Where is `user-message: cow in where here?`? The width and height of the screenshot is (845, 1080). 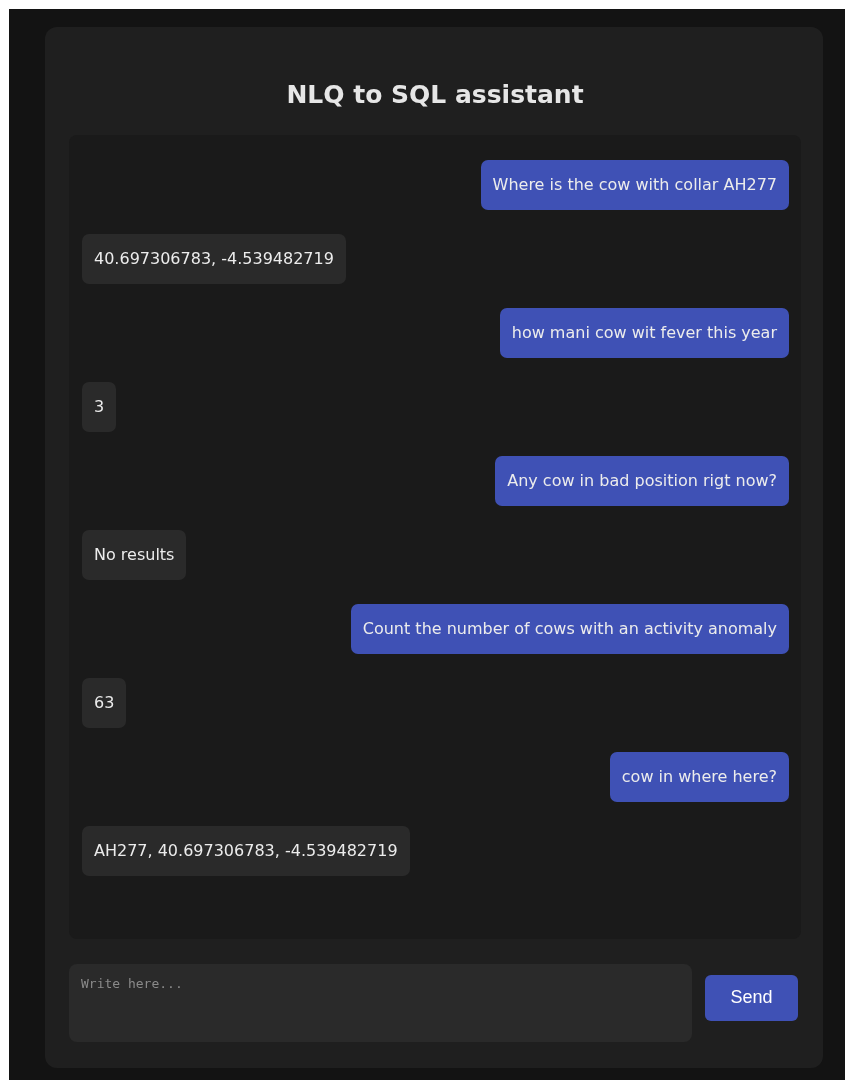 user-message: cow in where here? is located at coordinates (699, 777).